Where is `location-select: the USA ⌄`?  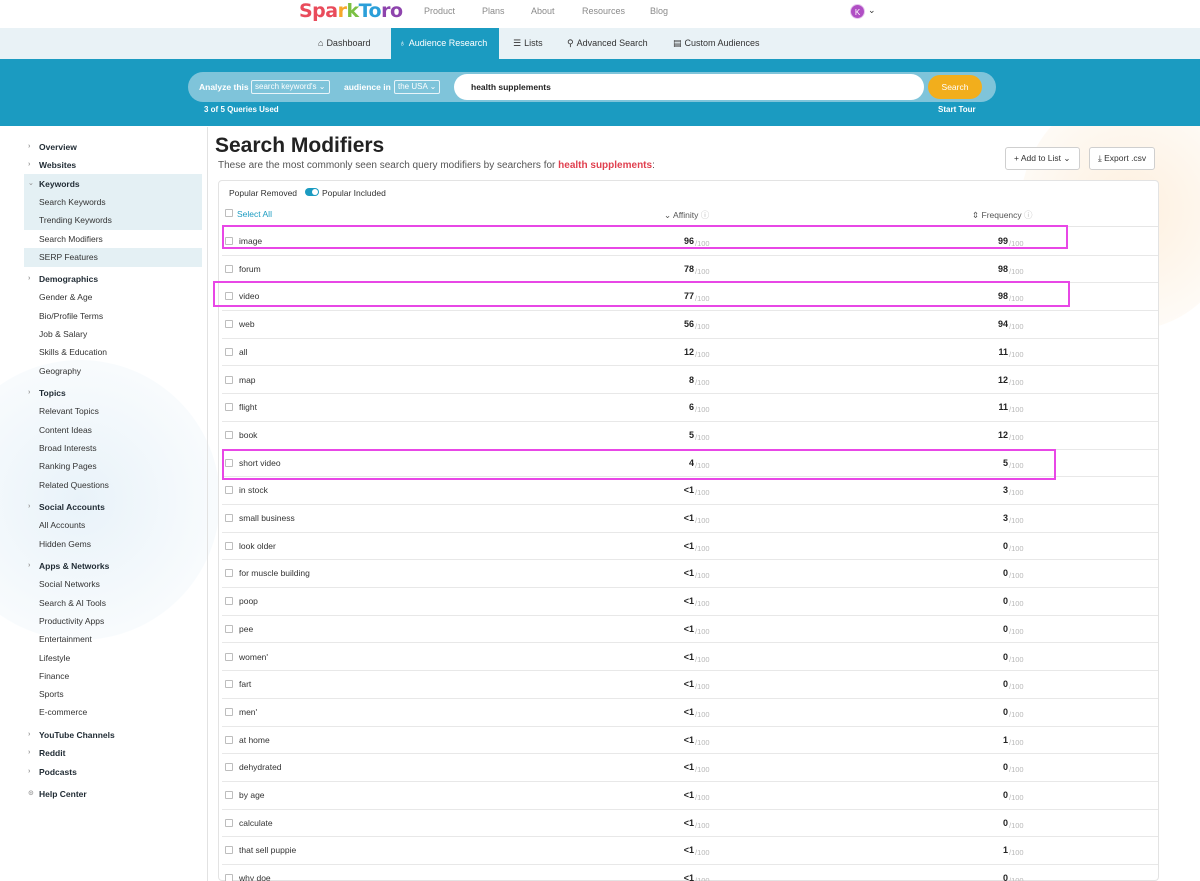 location-select: the USA ⌄ is located at coordinates (417, 87).